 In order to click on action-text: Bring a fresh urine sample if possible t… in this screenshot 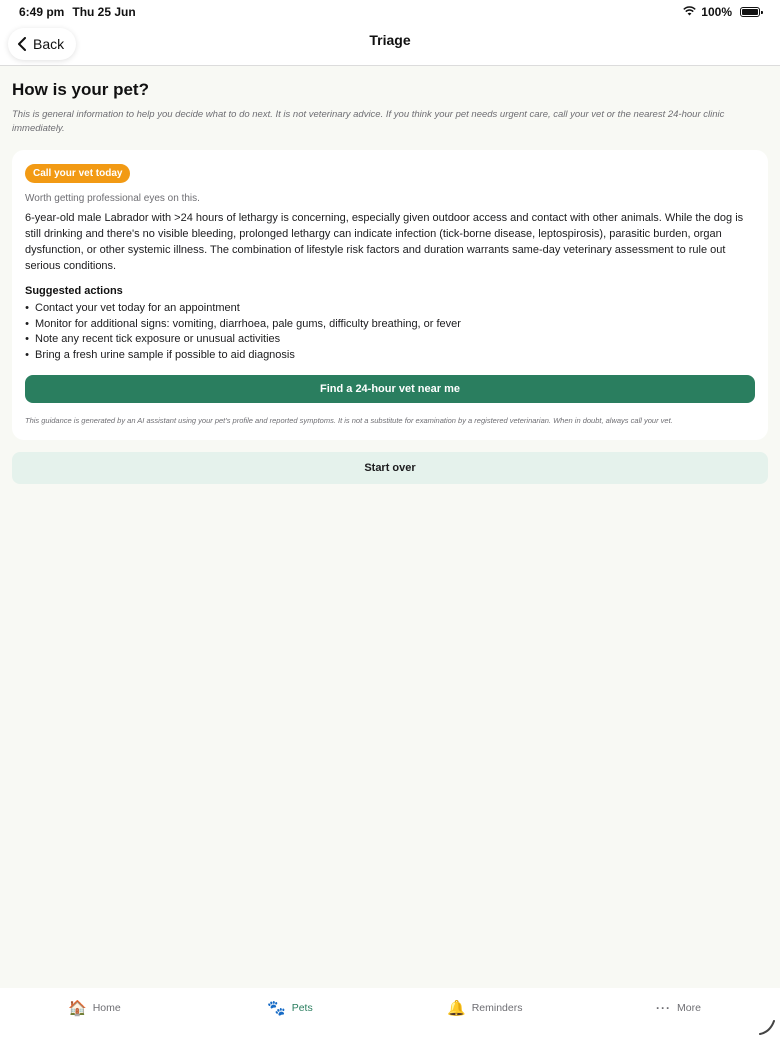, I will do `click(165, 354)`.